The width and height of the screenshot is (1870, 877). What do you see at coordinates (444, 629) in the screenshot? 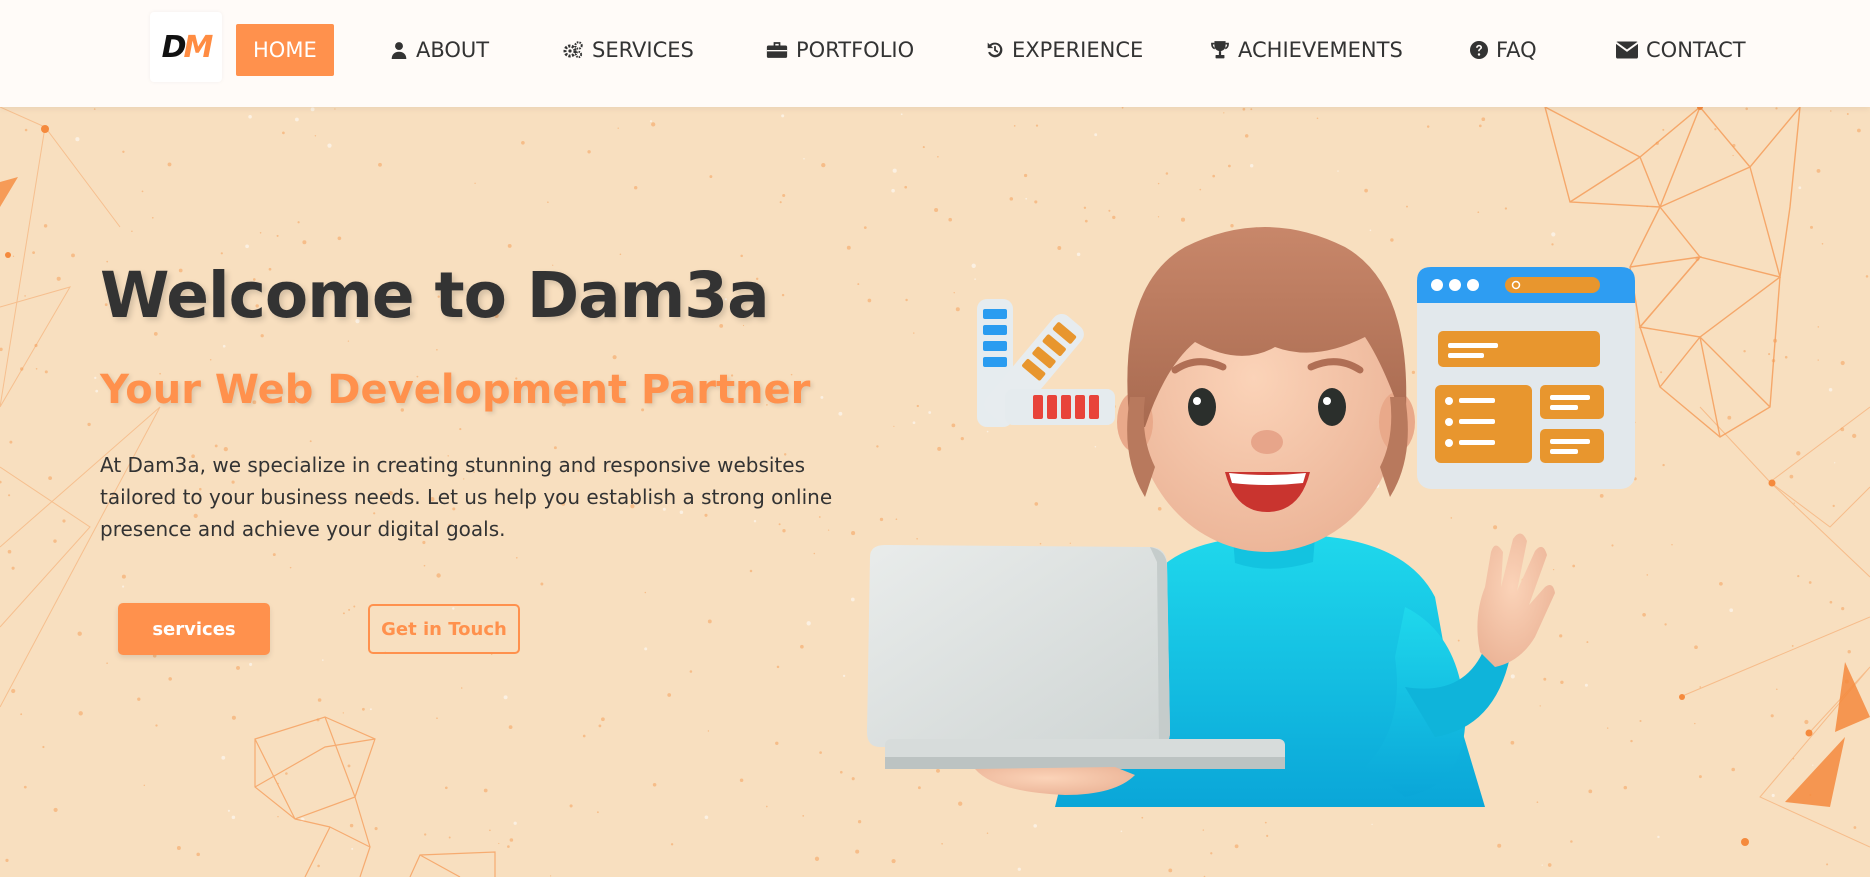
I see `get-in-touch-button: Get in Touch` at bounding box center [444, 629].